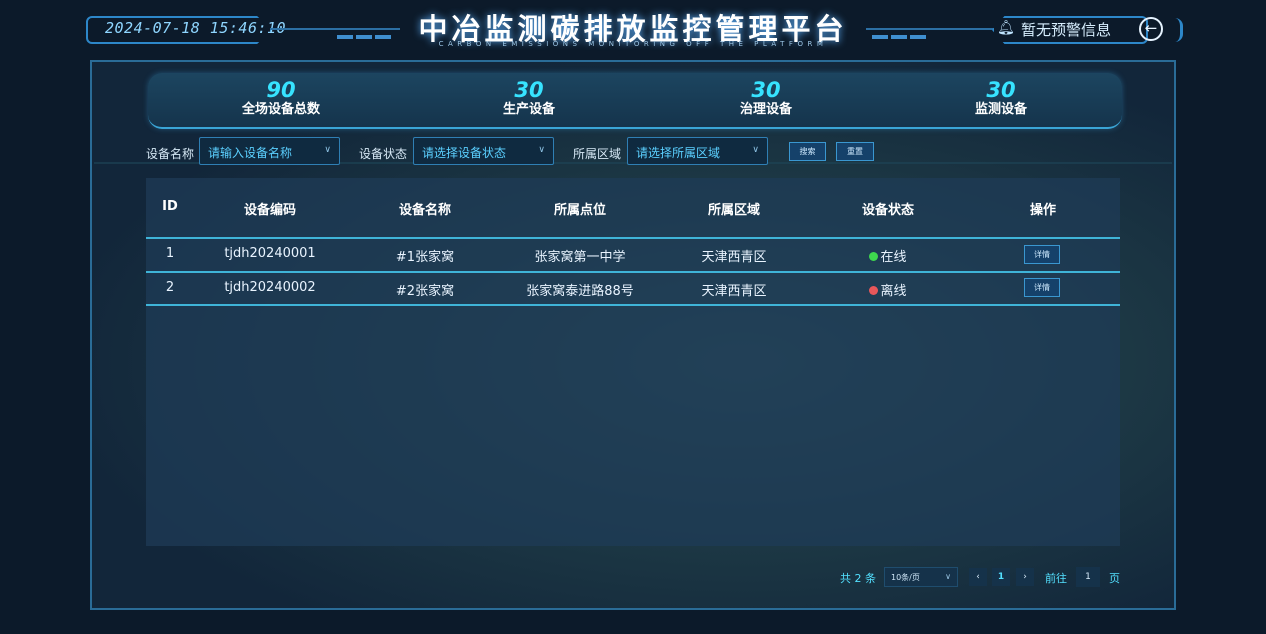 The height and width of the screenshot is (634, 1266). I want to click on stat-label: 监测设备, so click(1000, 109).